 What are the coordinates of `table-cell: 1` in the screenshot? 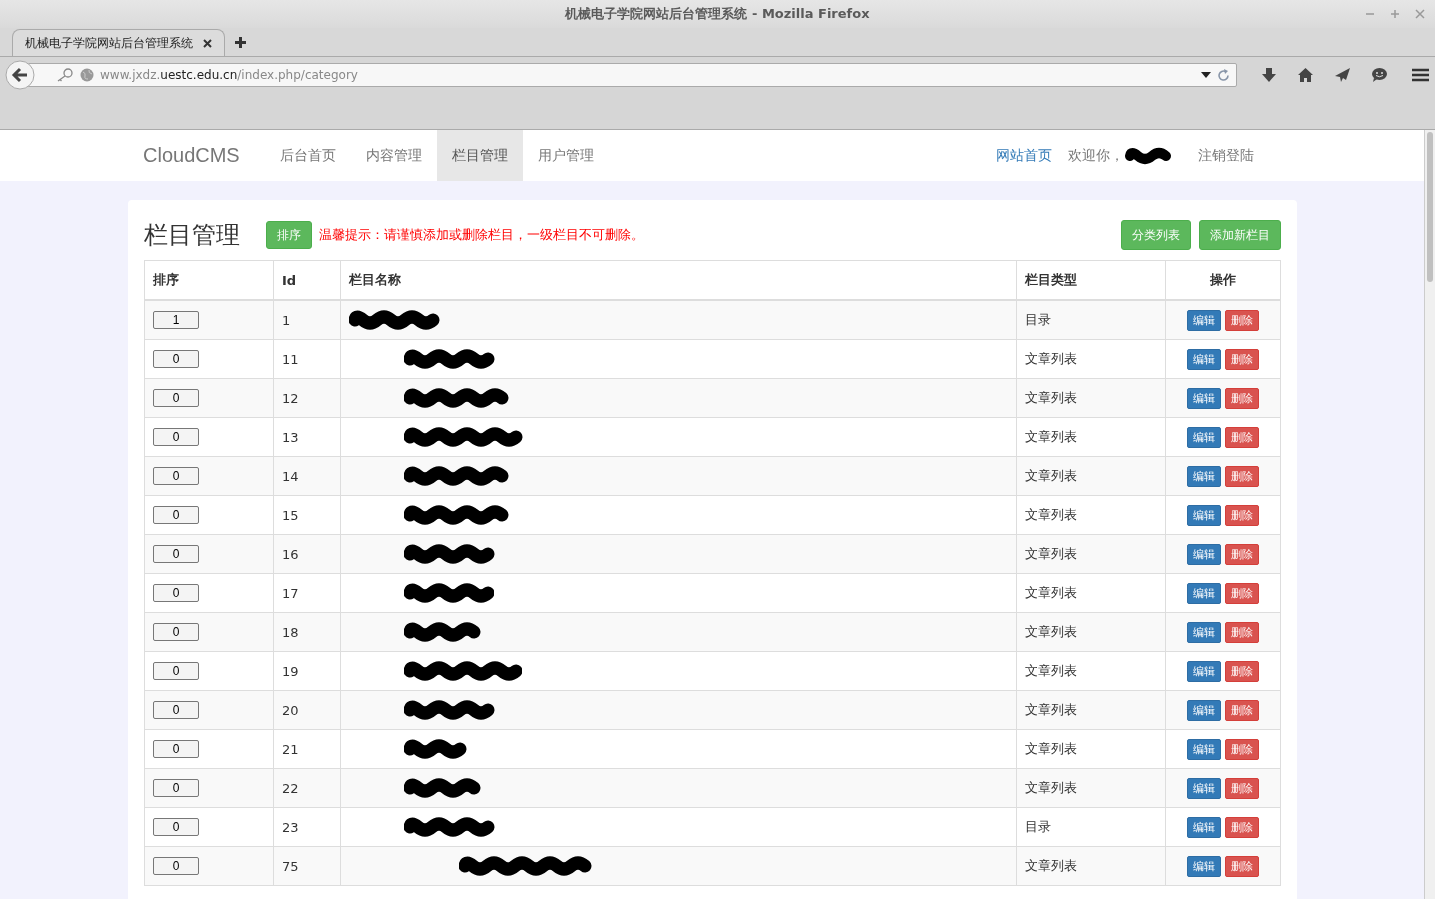 It's located at (307, 320).